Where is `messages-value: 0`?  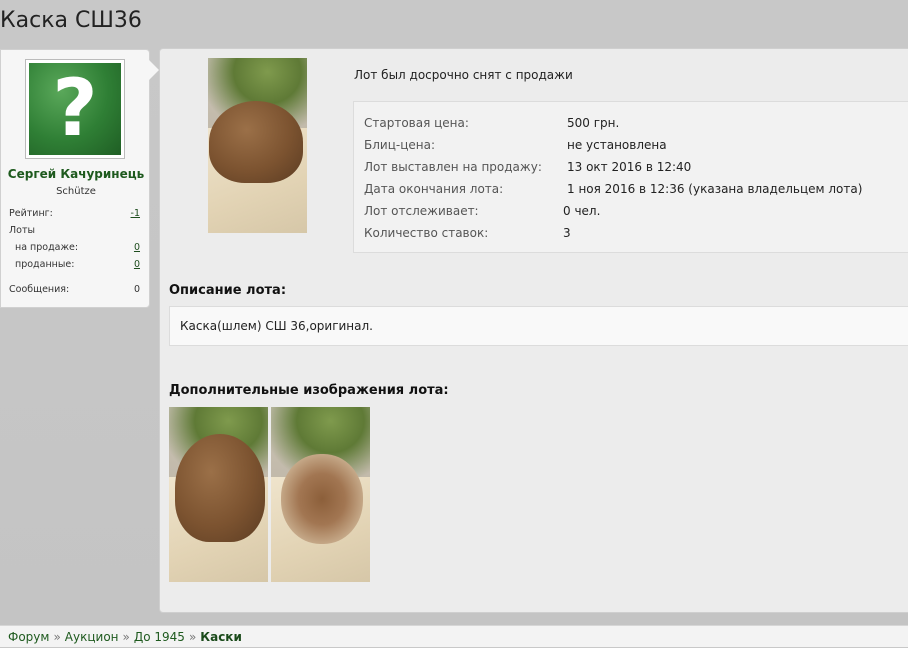 messages-value: 0 is located at coordinates (136, 289).